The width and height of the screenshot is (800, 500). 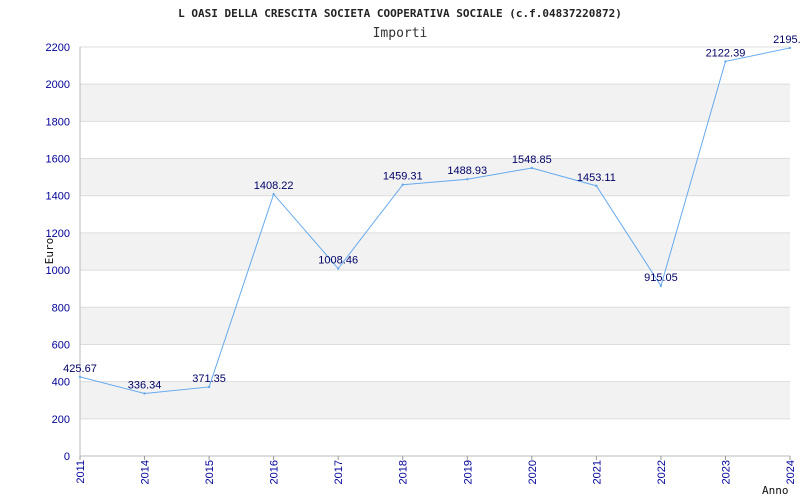 I want to click on x-tick-label: 2016, so click(x=275, y=472).